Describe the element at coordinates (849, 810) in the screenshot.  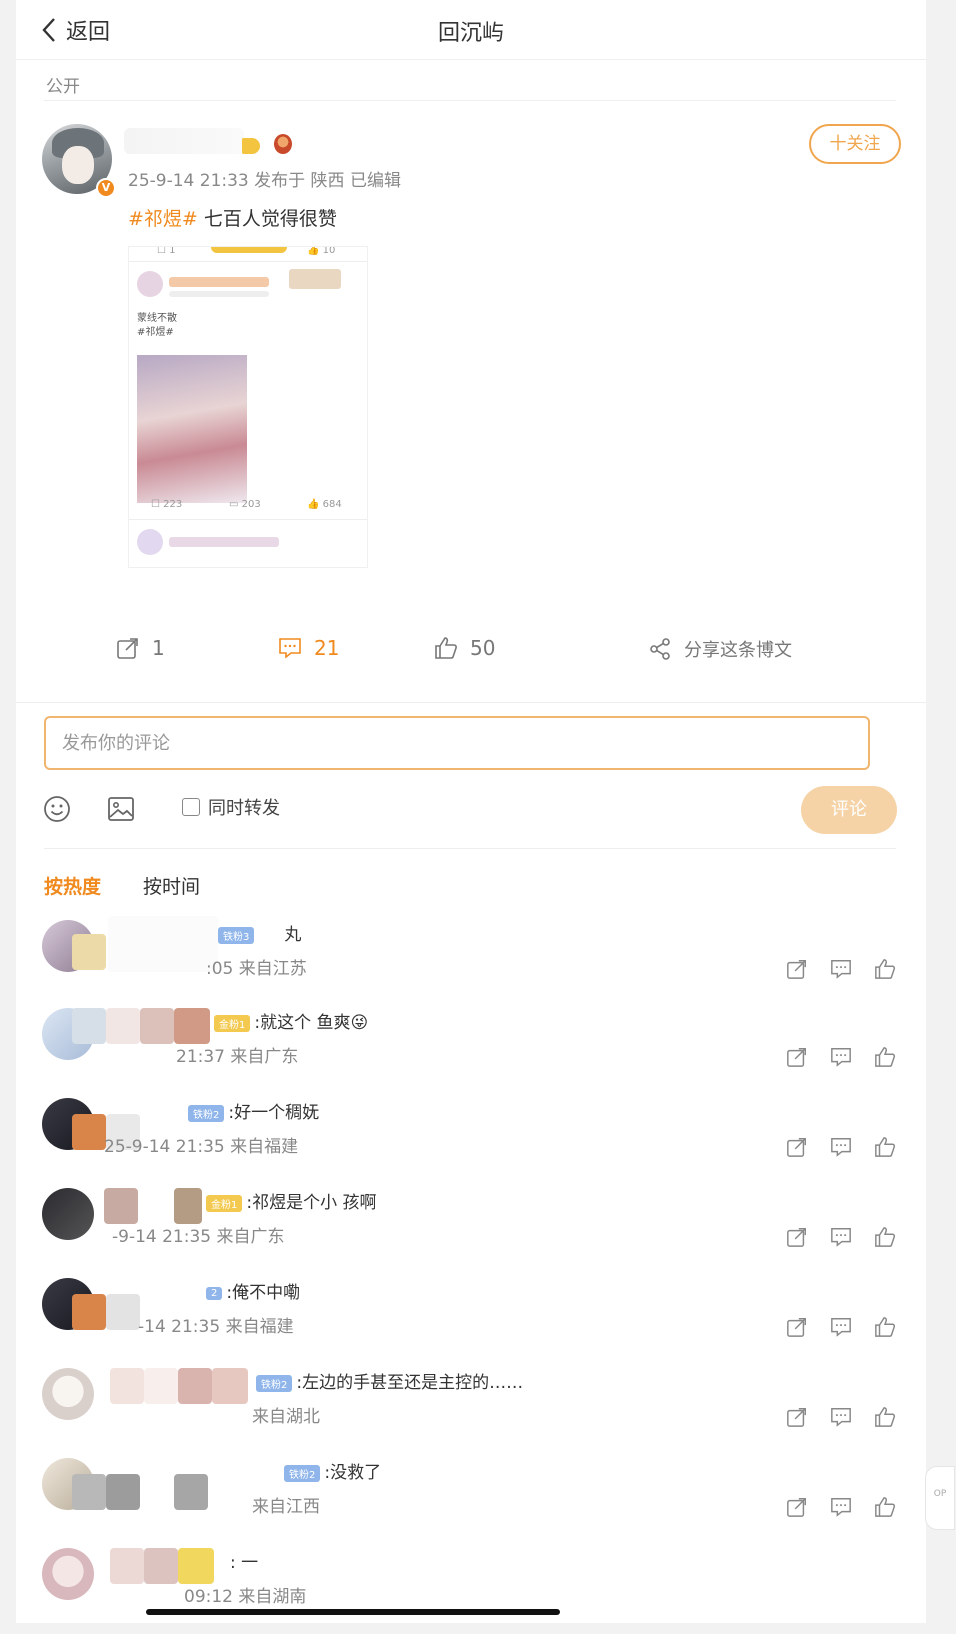
I see `submit-comment-button: 评论` at that location.